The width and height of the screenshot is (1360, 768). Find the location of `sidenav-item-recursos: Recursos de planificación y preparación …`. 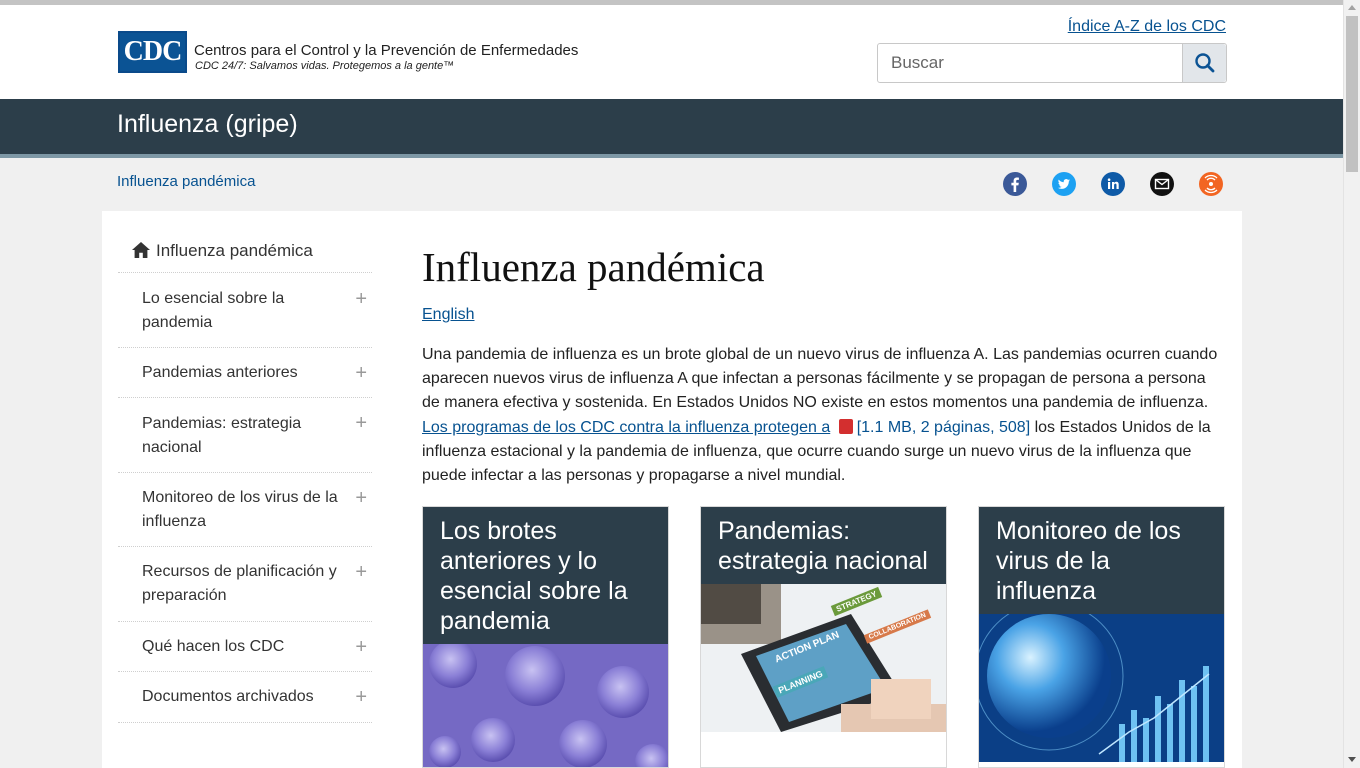

sidenav-item-recursos: Recursos de planificación y preparación … is located at coordinates (245, 584).